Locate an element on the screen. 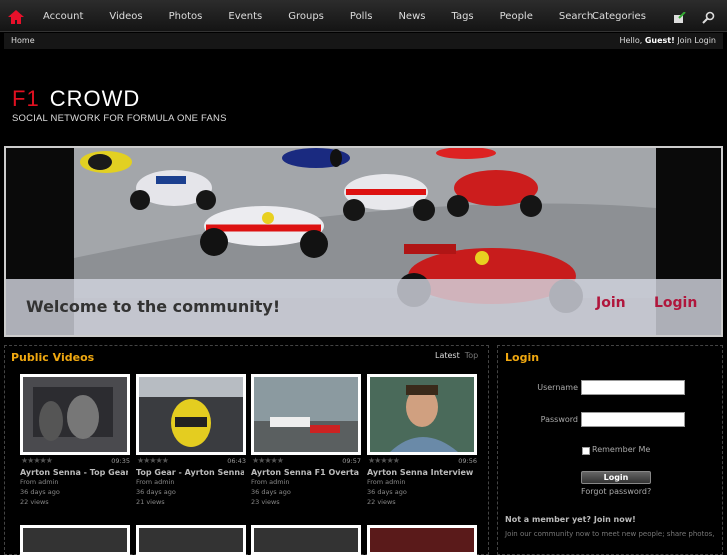  video-duration: 09:56 is located at coordinates (467, 461).